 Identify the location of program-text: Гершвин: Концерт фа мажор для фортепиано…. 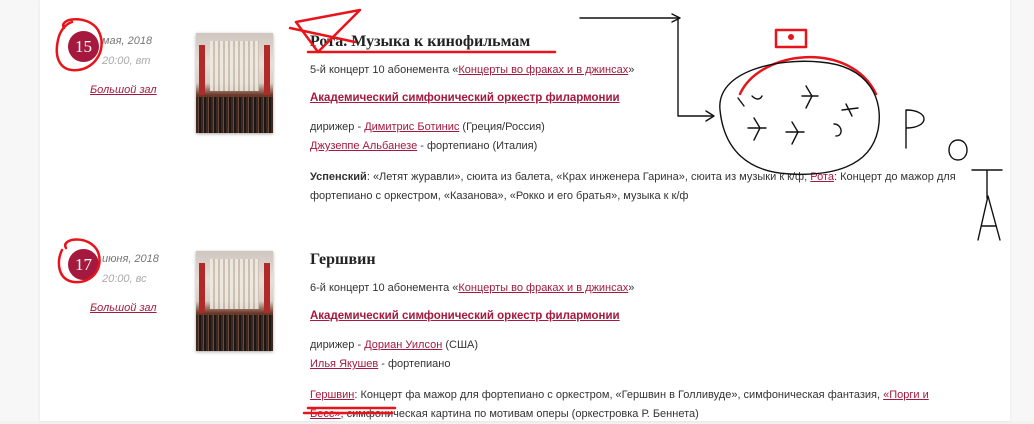
(637, 405).